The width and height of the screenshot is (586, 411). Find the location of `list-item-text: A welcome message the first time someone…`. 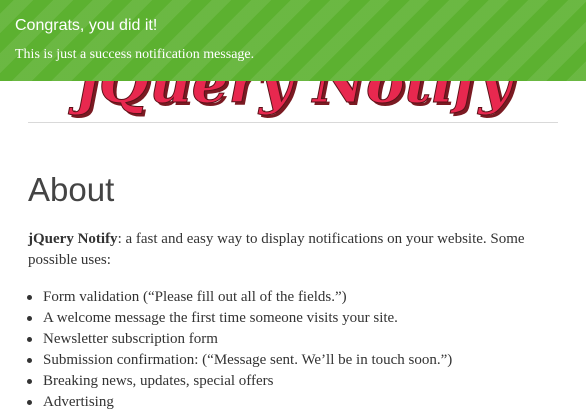

list-item-text: A welcome message the first time someone… is located at coordinates (220, 318).